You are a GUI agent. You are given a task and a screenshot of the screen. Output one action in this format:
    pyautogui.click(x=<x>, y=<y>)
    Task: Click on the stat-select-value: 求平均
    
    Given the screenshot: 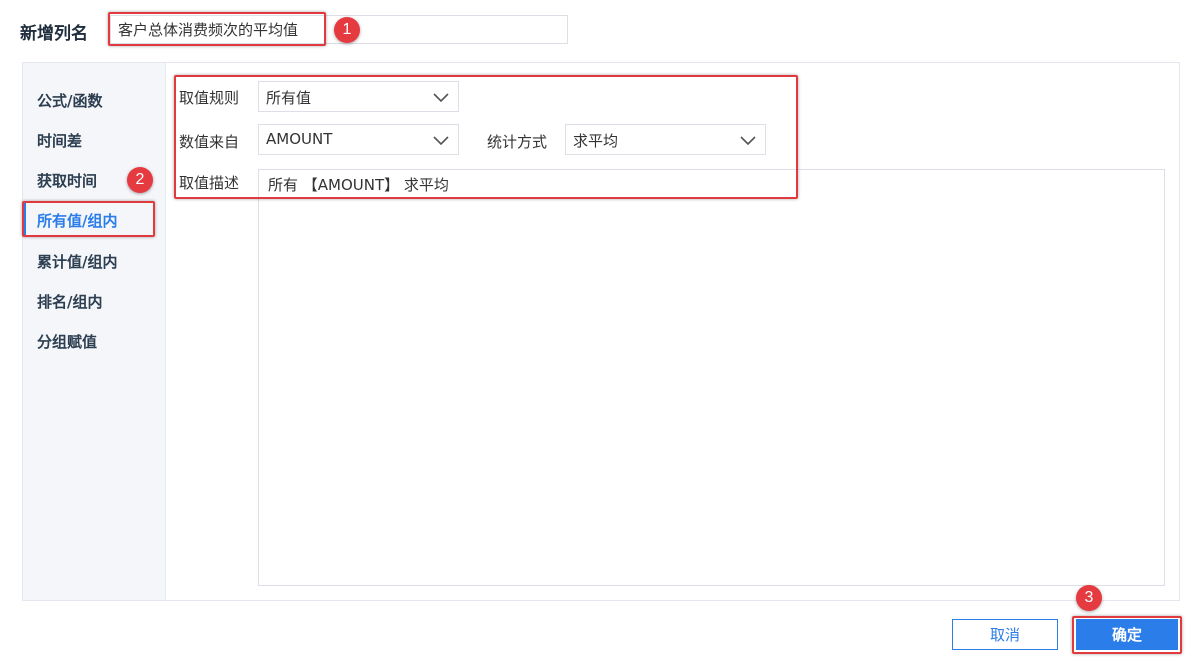 What is the action you would take?
    pyautogui.click(x=596, y=141)
    